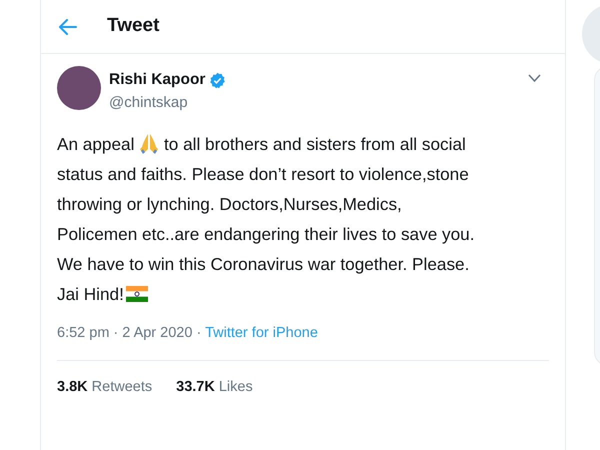 The width and height of the screenshot is (600, 450). I want to click on author-handle: @chintskap, so click(318, 103).